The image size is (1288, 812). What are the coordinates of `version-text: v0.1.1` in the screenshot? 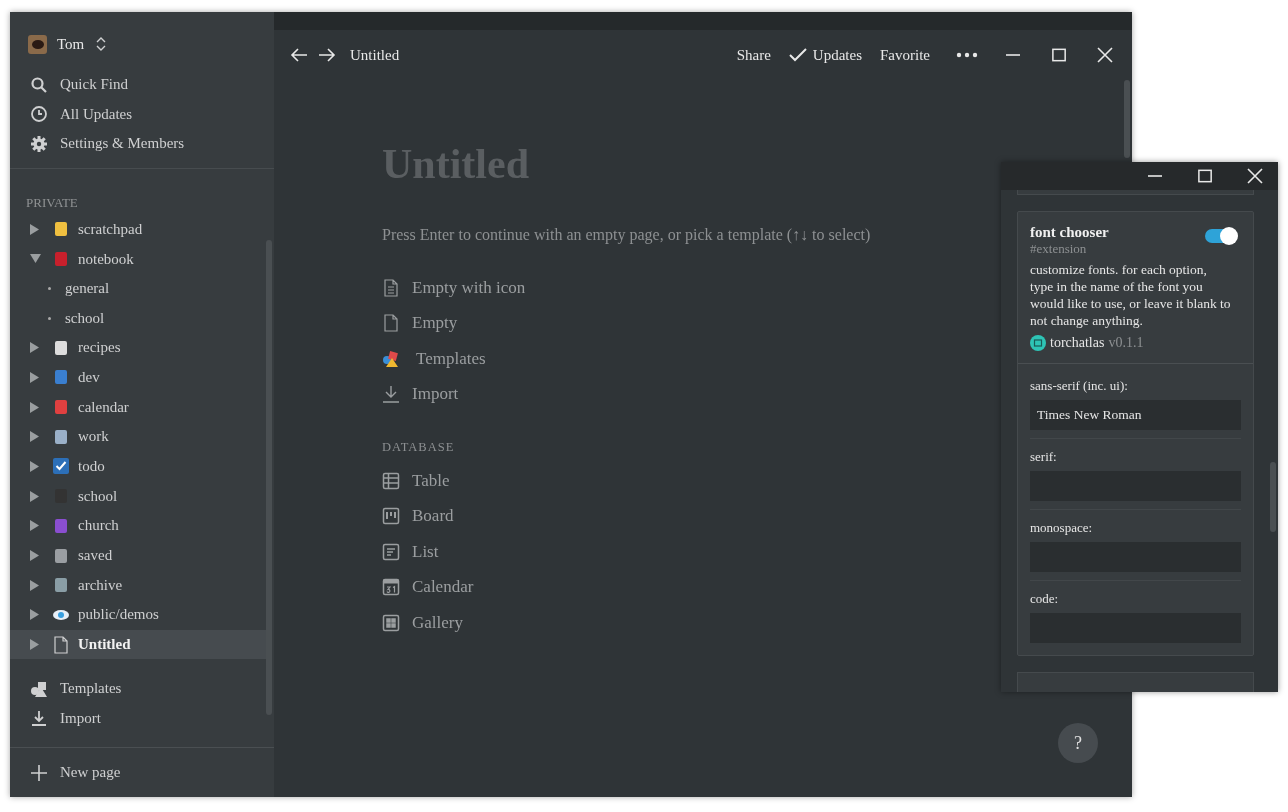 It's located at (1126, 343).